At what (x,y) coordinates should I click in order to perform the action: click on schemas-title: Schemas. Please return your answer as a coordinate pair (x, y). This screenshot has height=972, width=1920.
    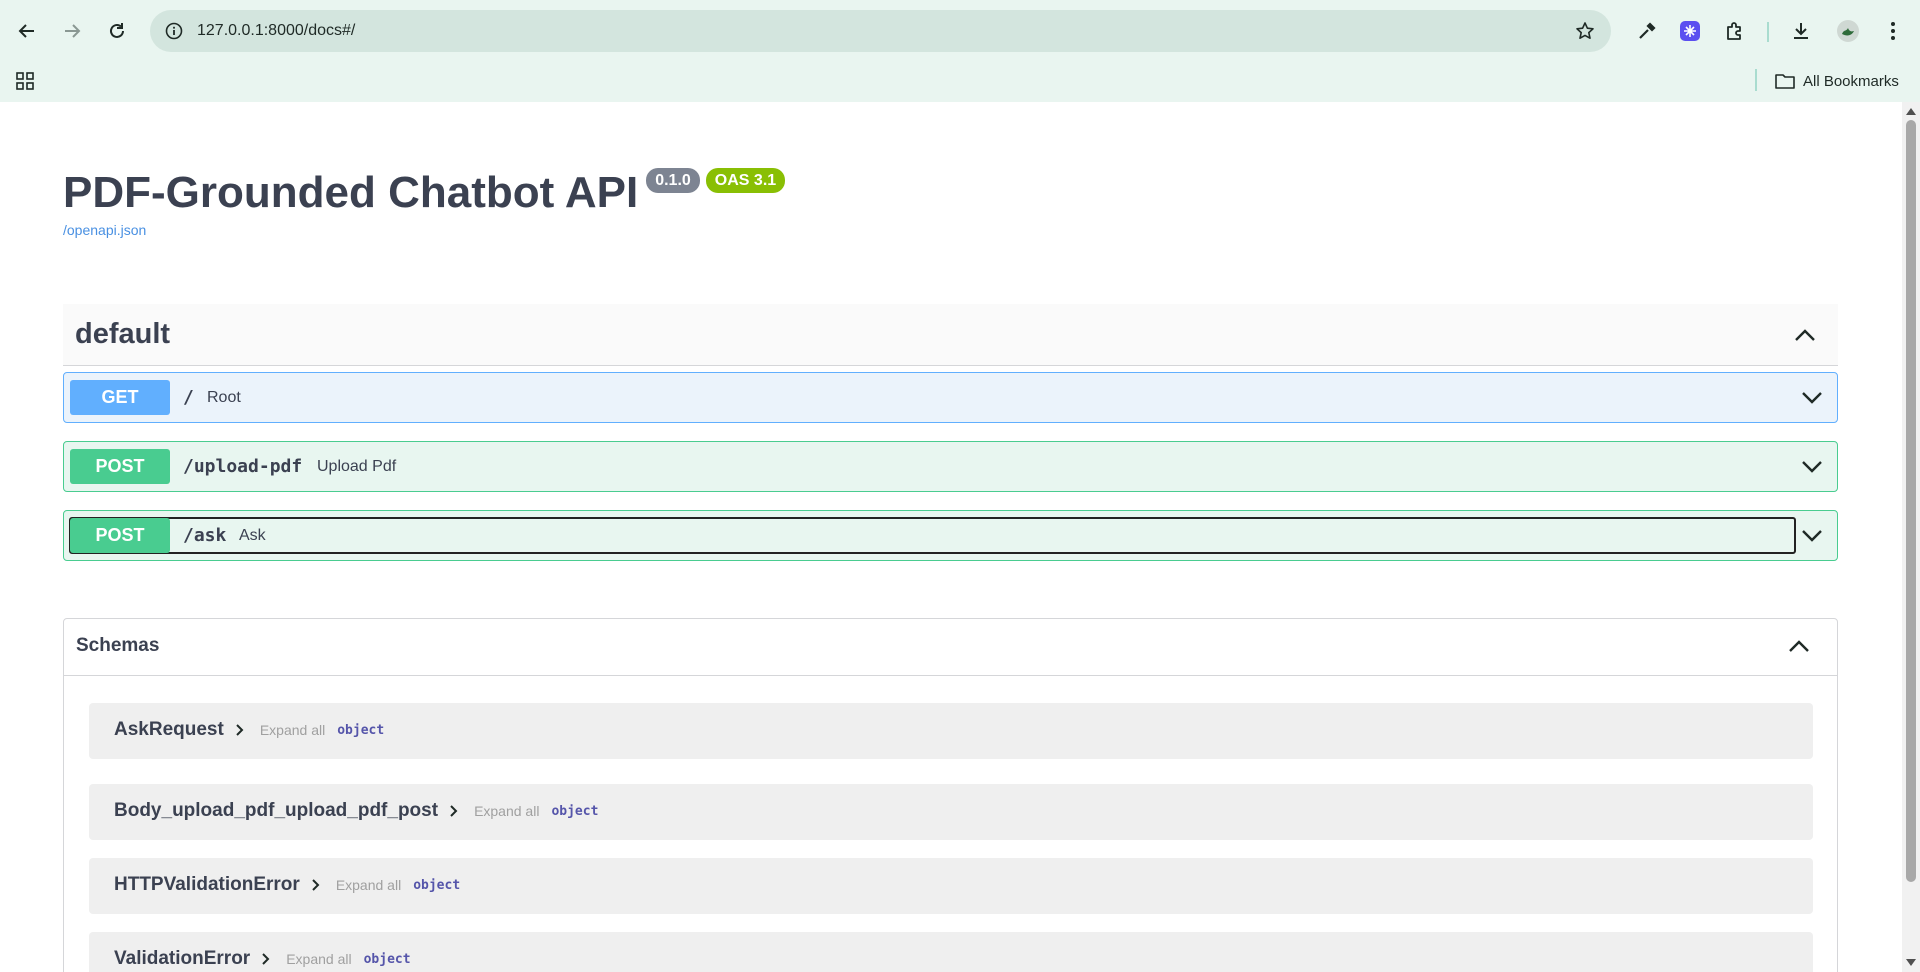
    Looking at the image, I should click on (118, 645).